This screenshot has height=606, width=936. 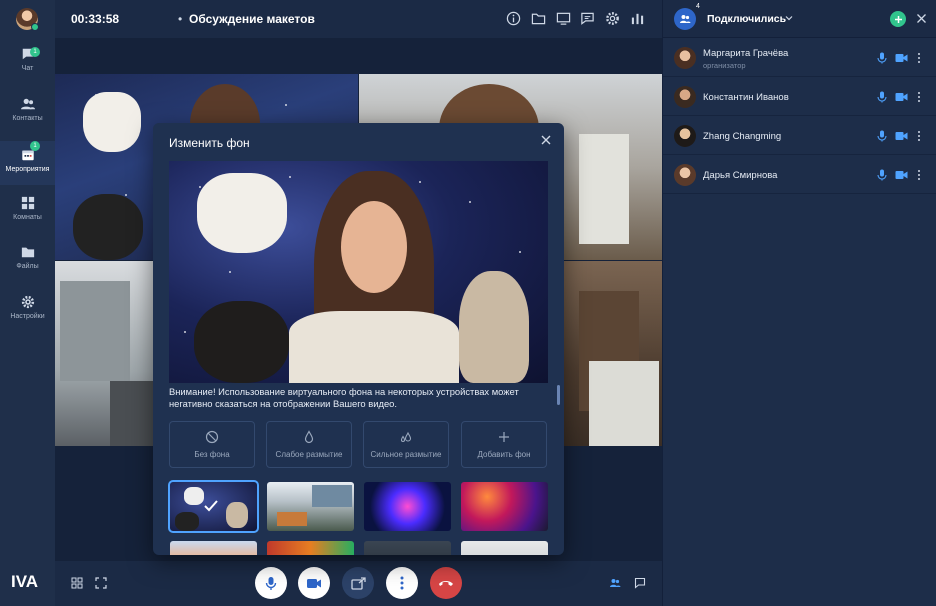 I want to click on sidebar-item-label: Мероприятия, so click(x=27, y=169).